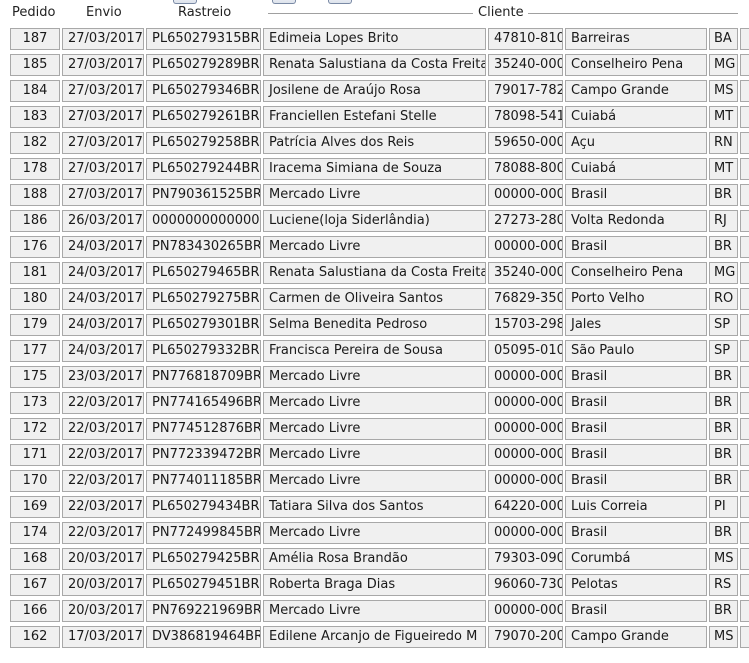 The width and height of the screenshot is (749, 663). I want to click on cliente-nome-cell: Patrícia Alves dos Reis, so click(374, 143).